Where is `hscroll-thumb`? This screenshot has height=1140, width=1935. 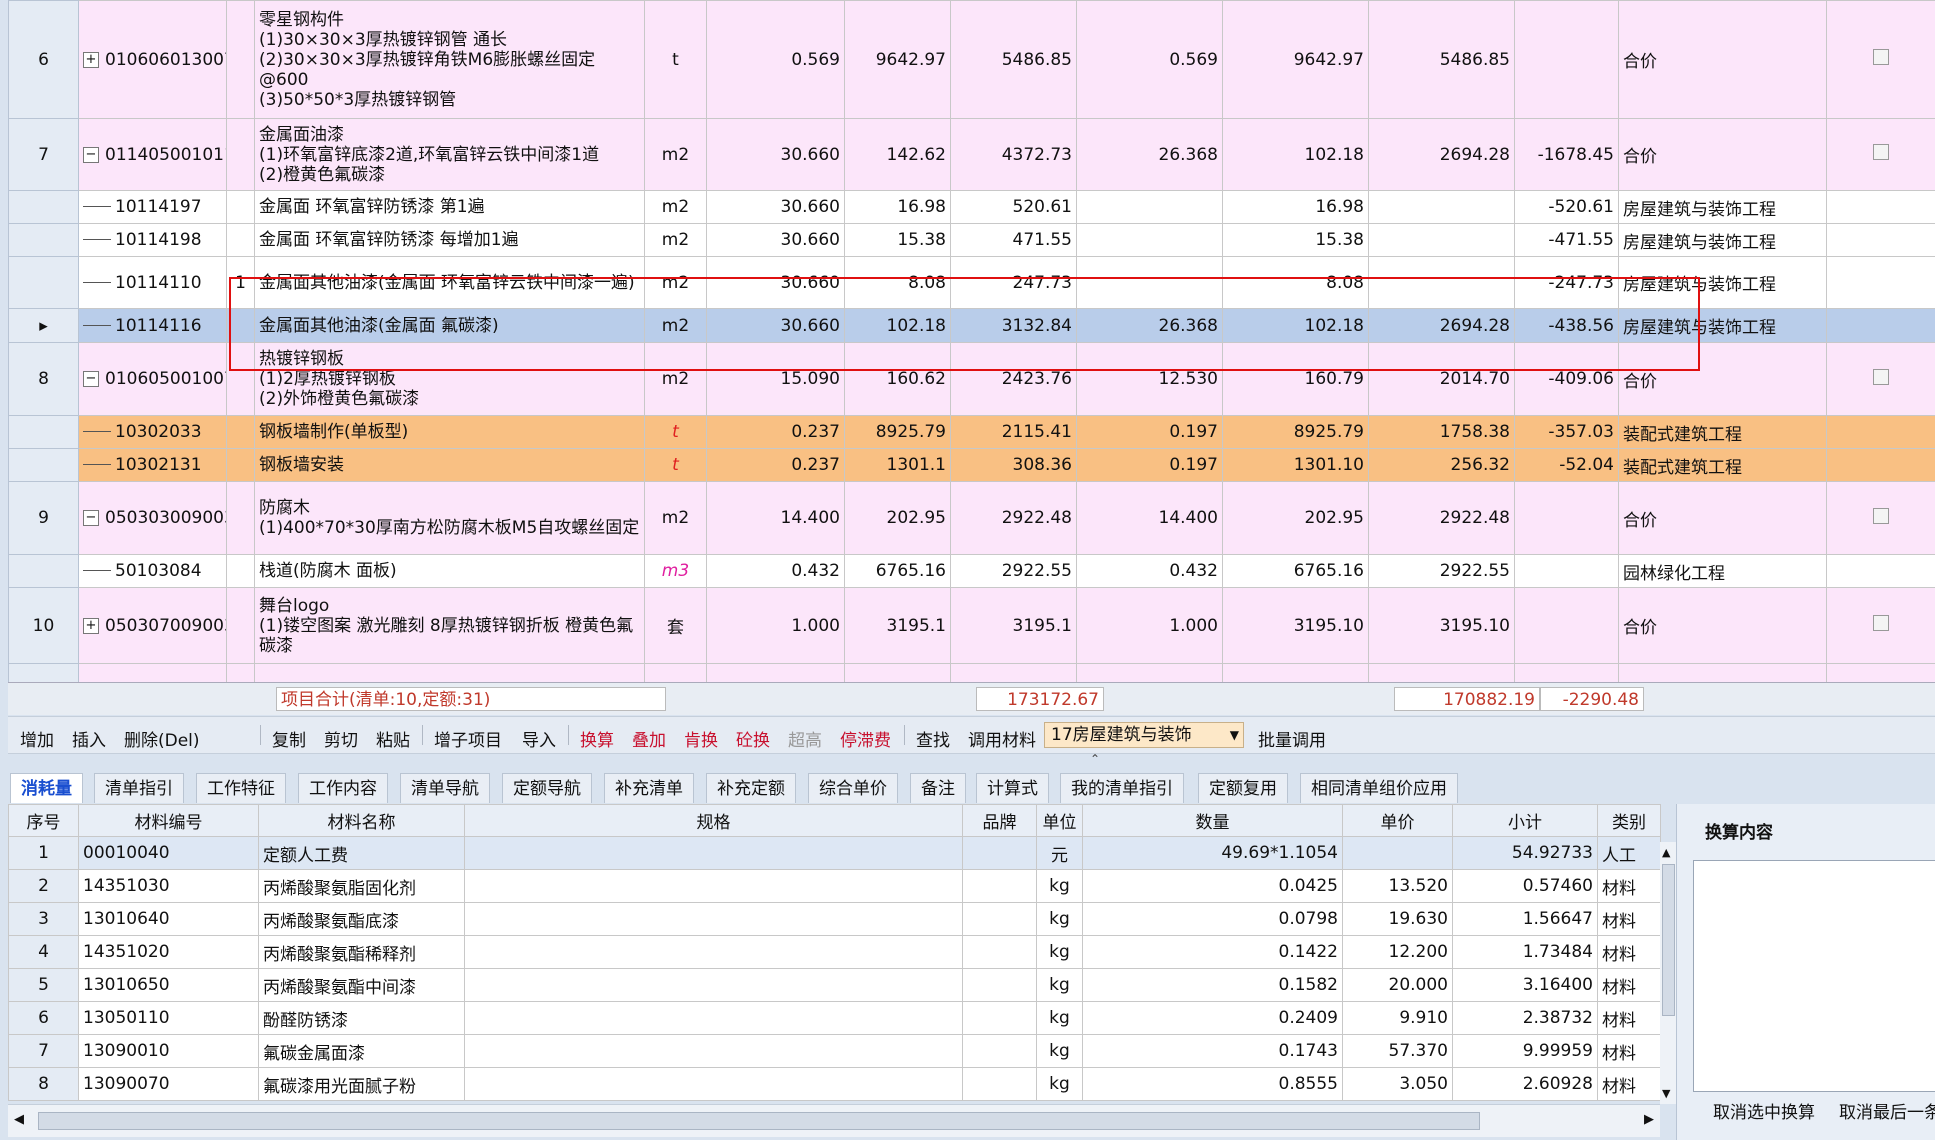 hscroll-thumb is located at coordinates (759, 1121).